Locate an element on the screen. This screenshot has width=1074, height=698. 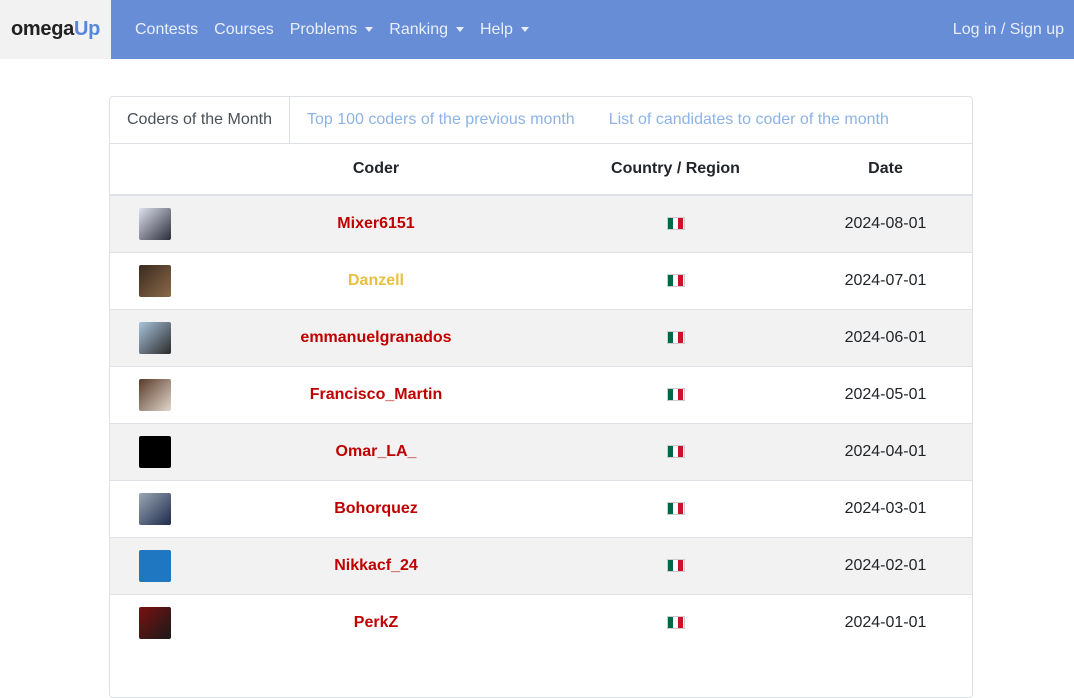
date-cell: 2024-04-01 is located at coordinates (885, 452).